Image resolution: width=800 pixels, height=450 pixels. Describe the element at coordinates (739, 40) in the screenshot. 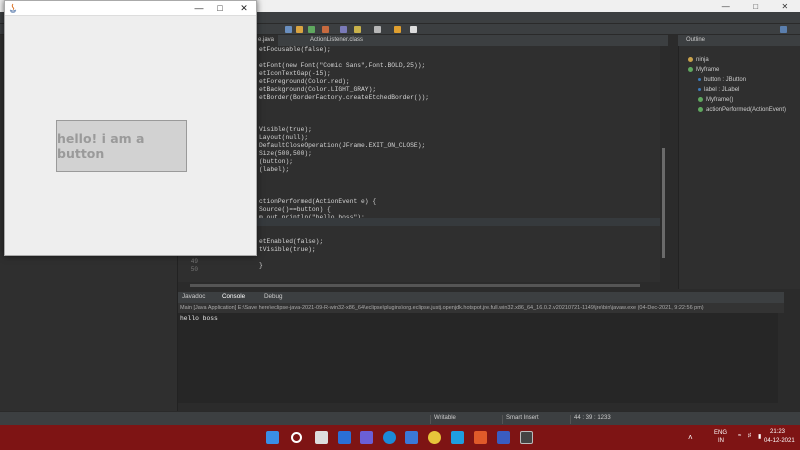

I see `outline-header: Outline` at that location.